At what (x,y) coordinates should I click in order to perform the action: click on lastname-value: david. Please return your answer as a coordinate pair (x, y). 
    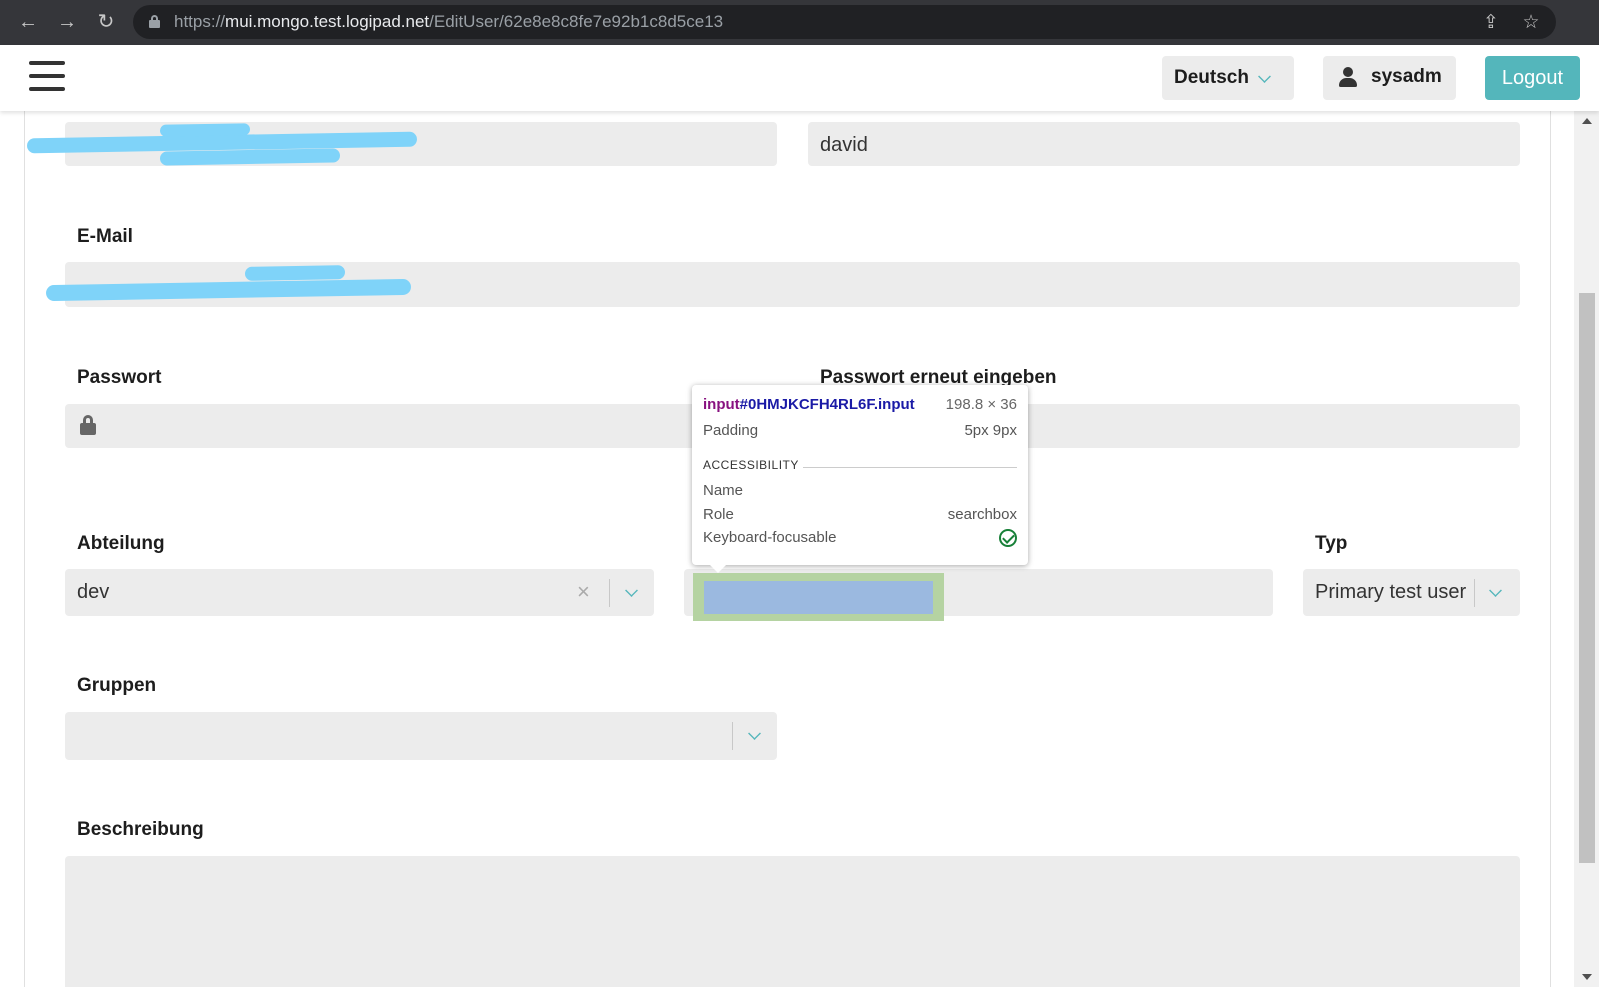
    Looking at the image, I should click on (844, 145).